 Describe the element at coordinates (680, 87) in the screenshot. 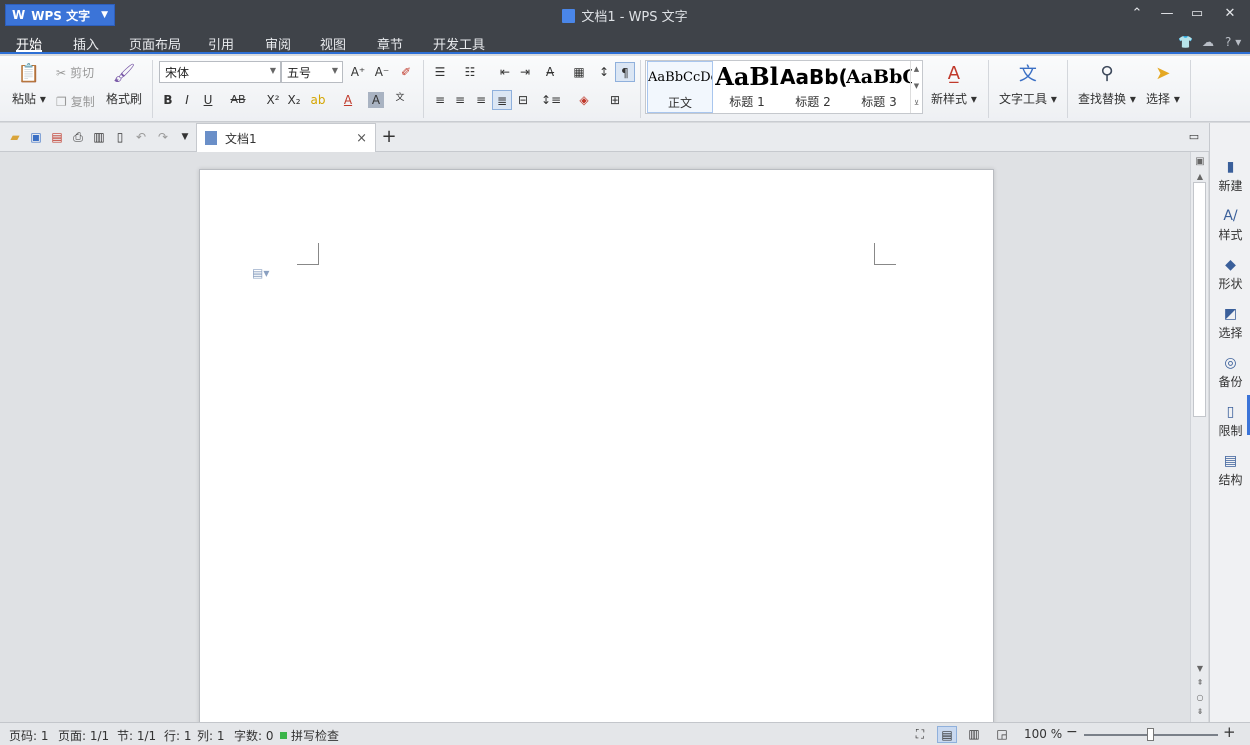

I see `style-normal: AaBbCcDd 正文` at that location.